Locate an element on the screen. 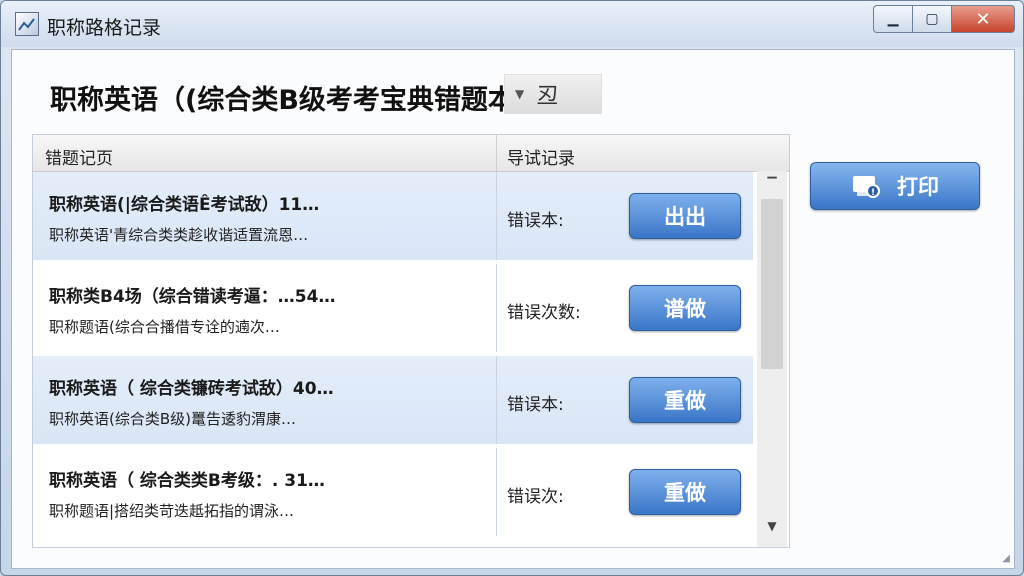 This screenshot has width=1024, height=576. column-header-records: 导试记录 is located at coordinates (541, 156).